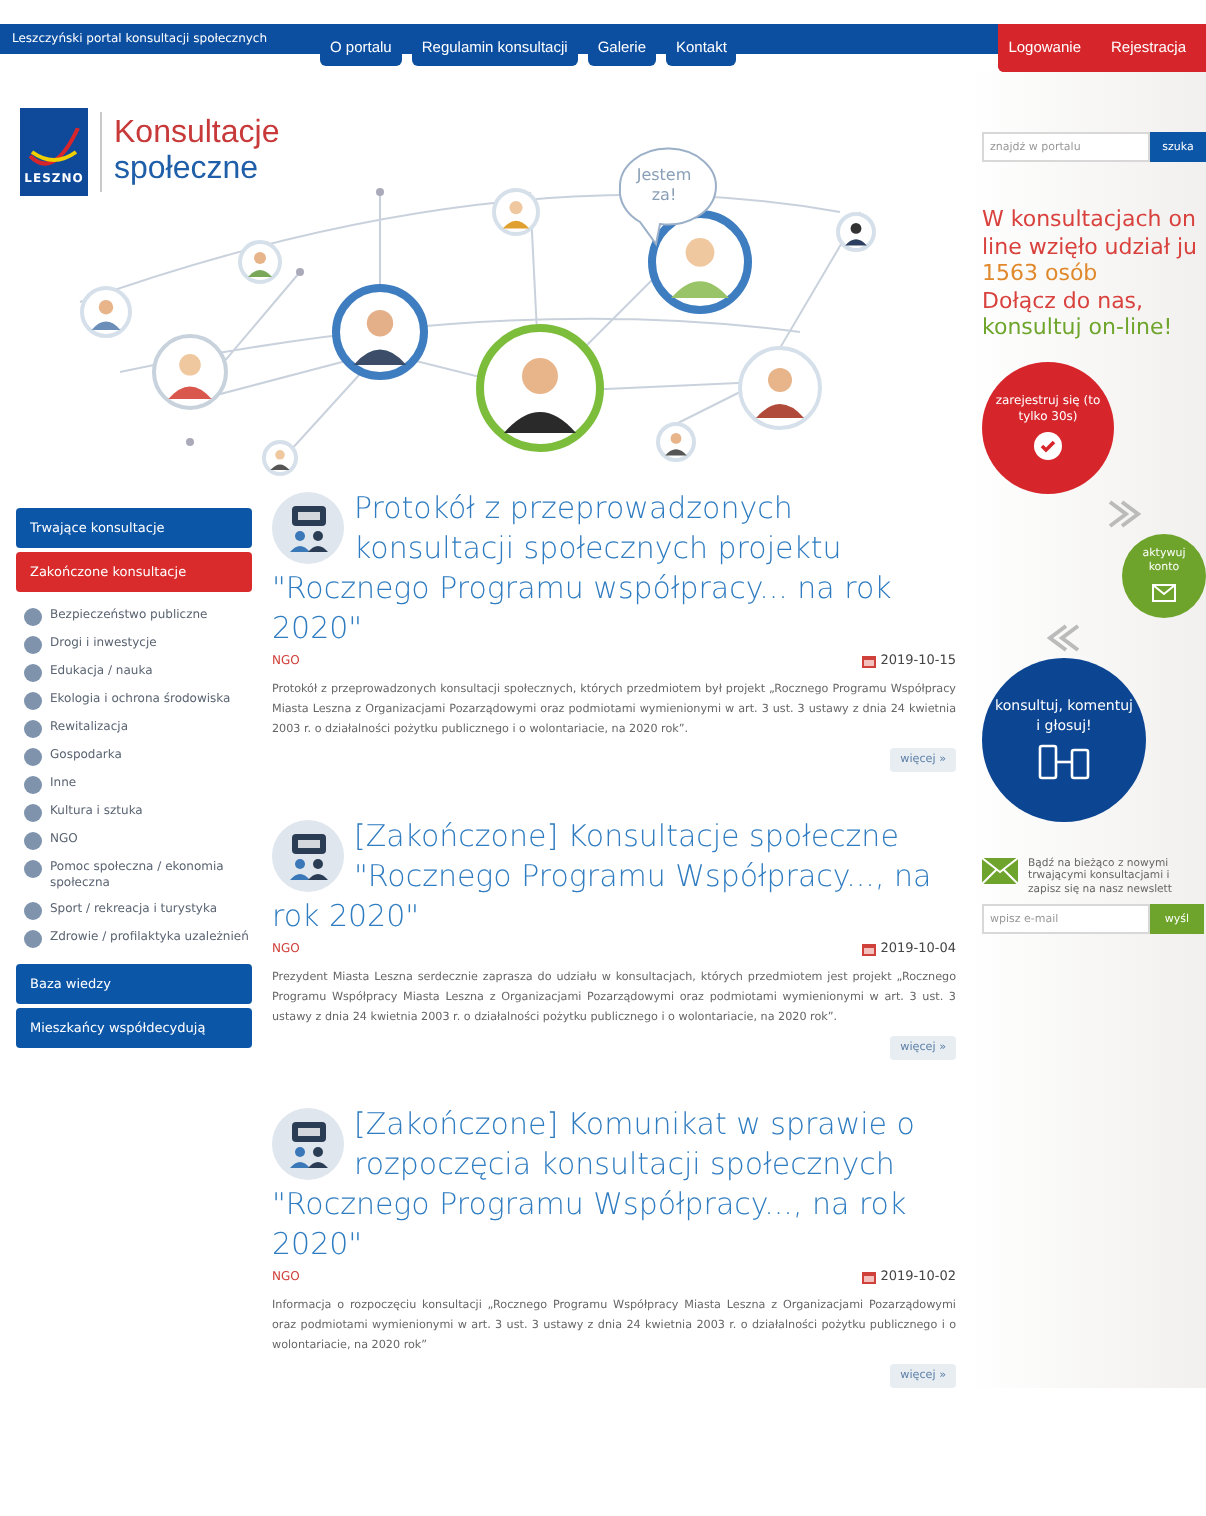  What do you see at coordinates (187, 170) in the screenshot?
I see `logo-subtitle: społeczne` at bounding box center [187, 170].